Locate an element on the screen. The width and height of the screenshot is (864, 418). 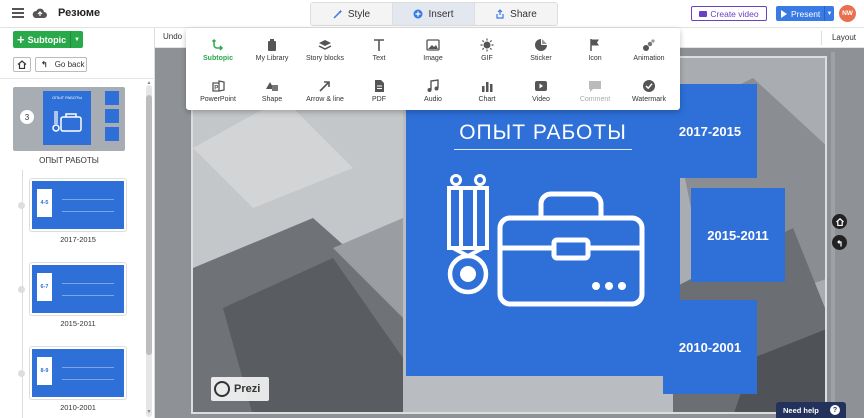
subtopic-item: 8-9 2010-2001 is located at coordinates (72, 379).